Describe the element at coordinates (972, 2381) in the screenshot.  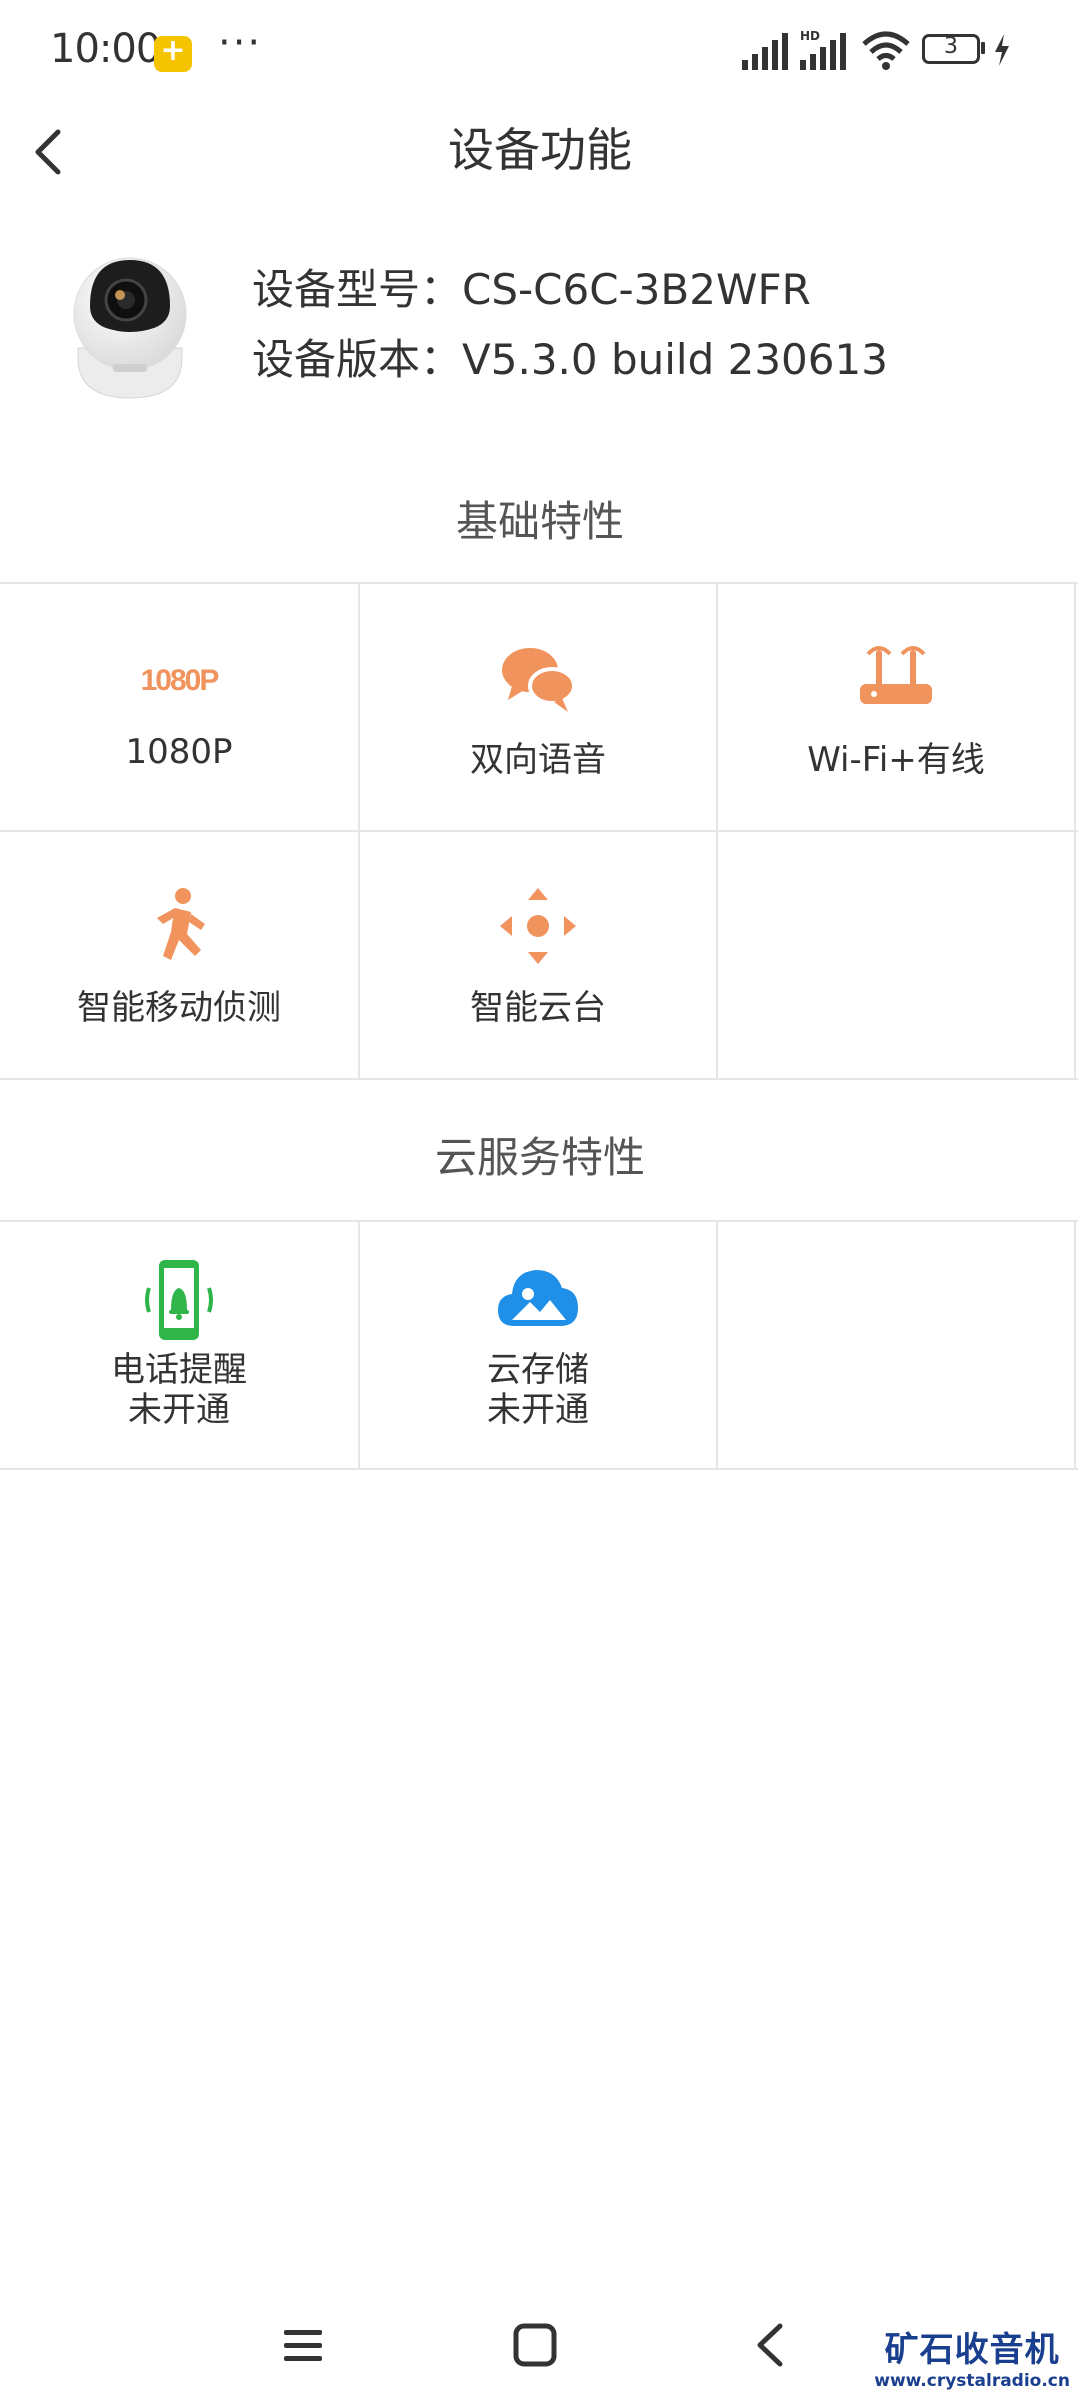
I see `watermark-url: www.crystalradio.cn` at that location.